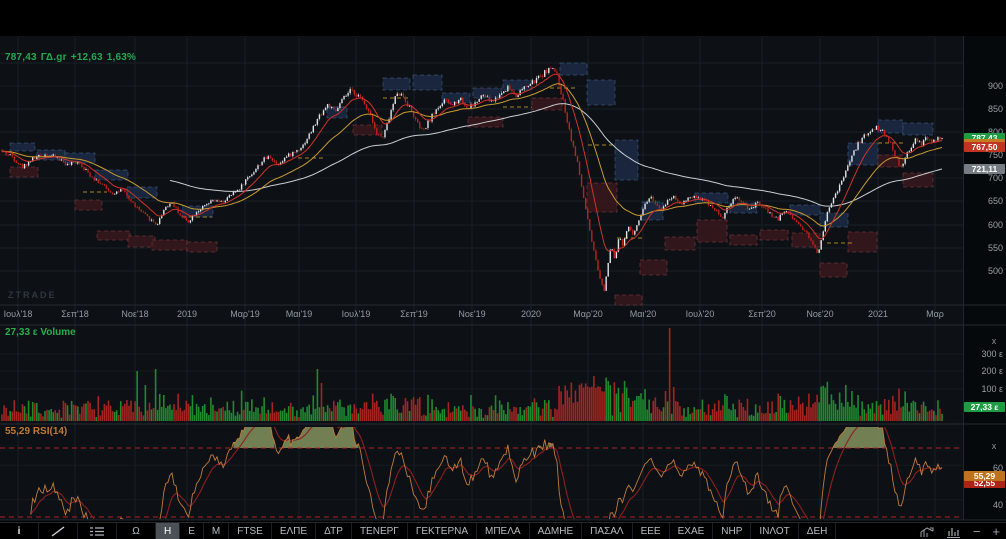 The image size is (1006, 539). Describe the element at coordinates (168, 531) in the screenshot. I see `timeframe-button-H: H` at that location.